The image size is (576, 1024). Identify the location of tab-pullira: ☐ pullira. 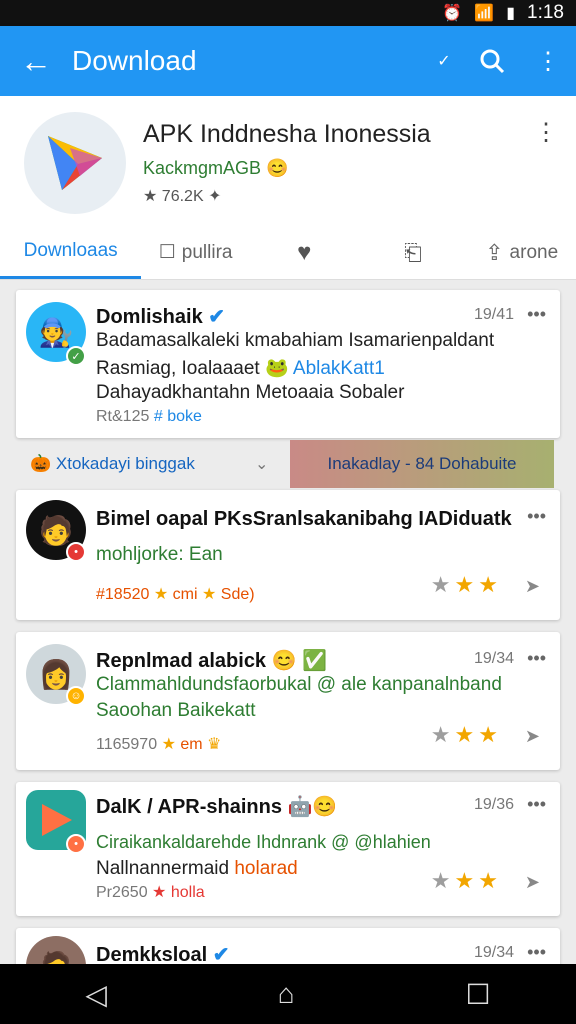
(195, 252).